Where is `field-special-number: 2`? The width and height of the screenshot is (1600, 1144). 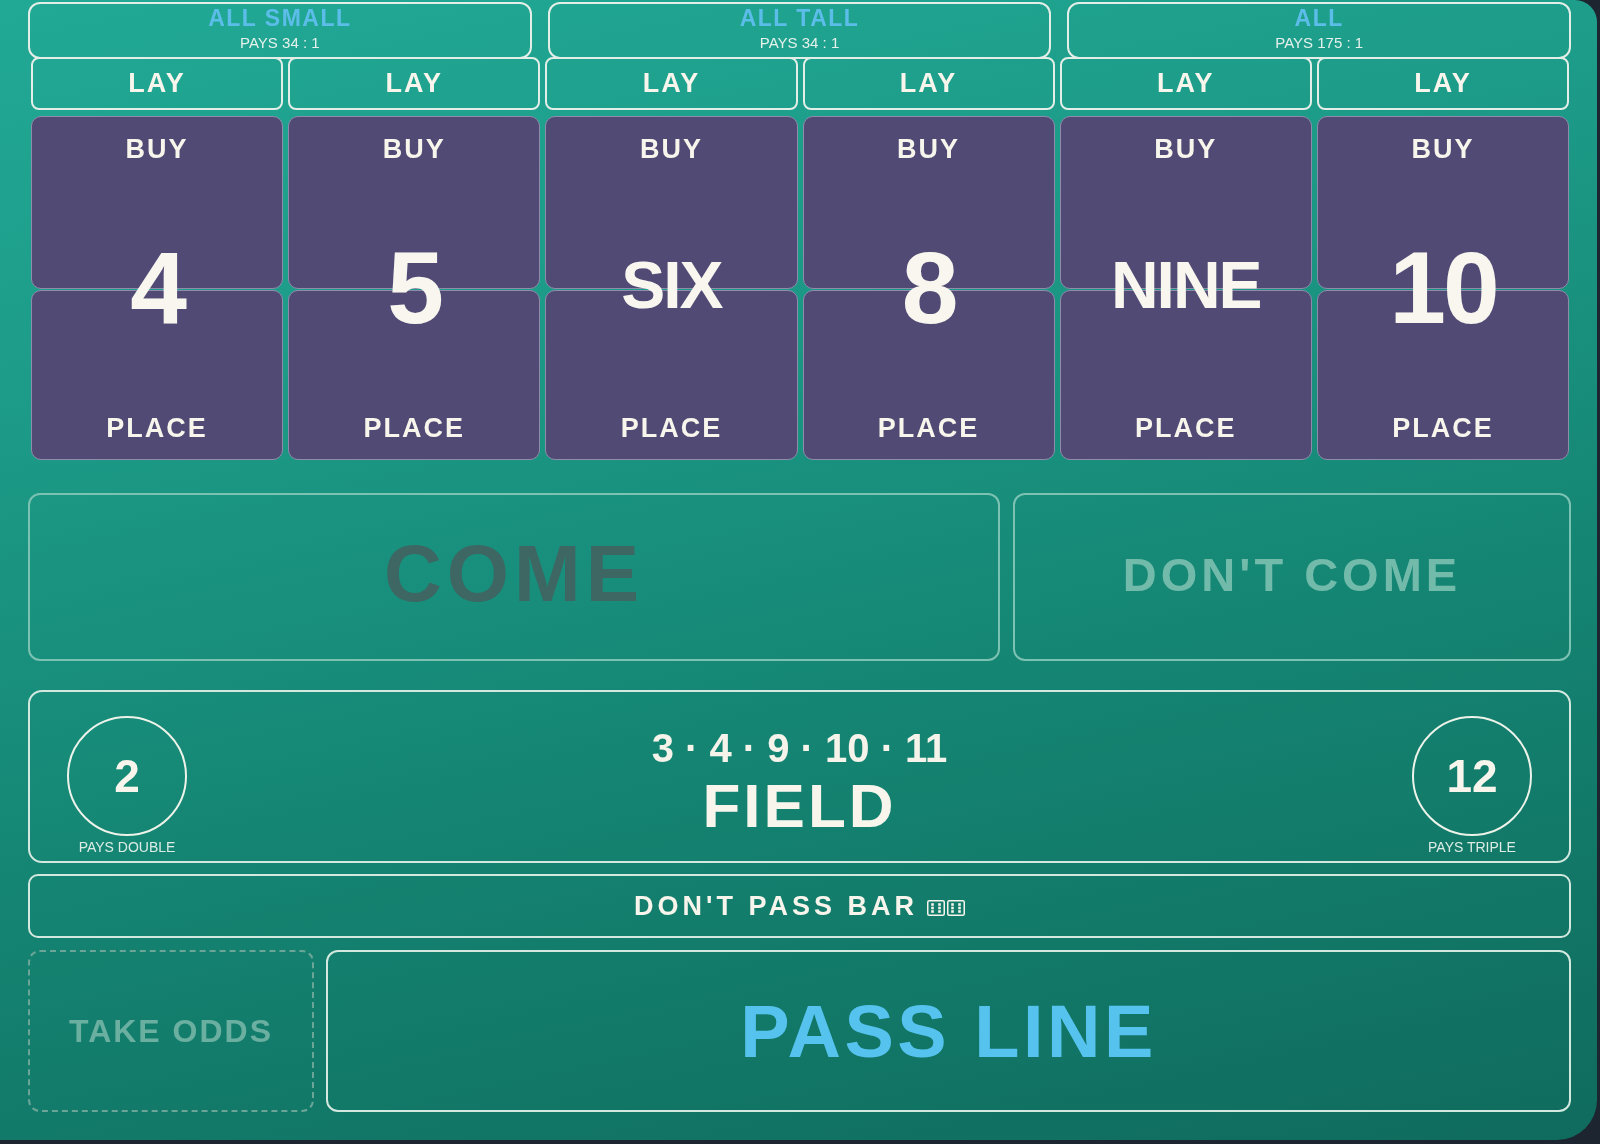
field-special-number: 2 is located at coordinates (127, 776).